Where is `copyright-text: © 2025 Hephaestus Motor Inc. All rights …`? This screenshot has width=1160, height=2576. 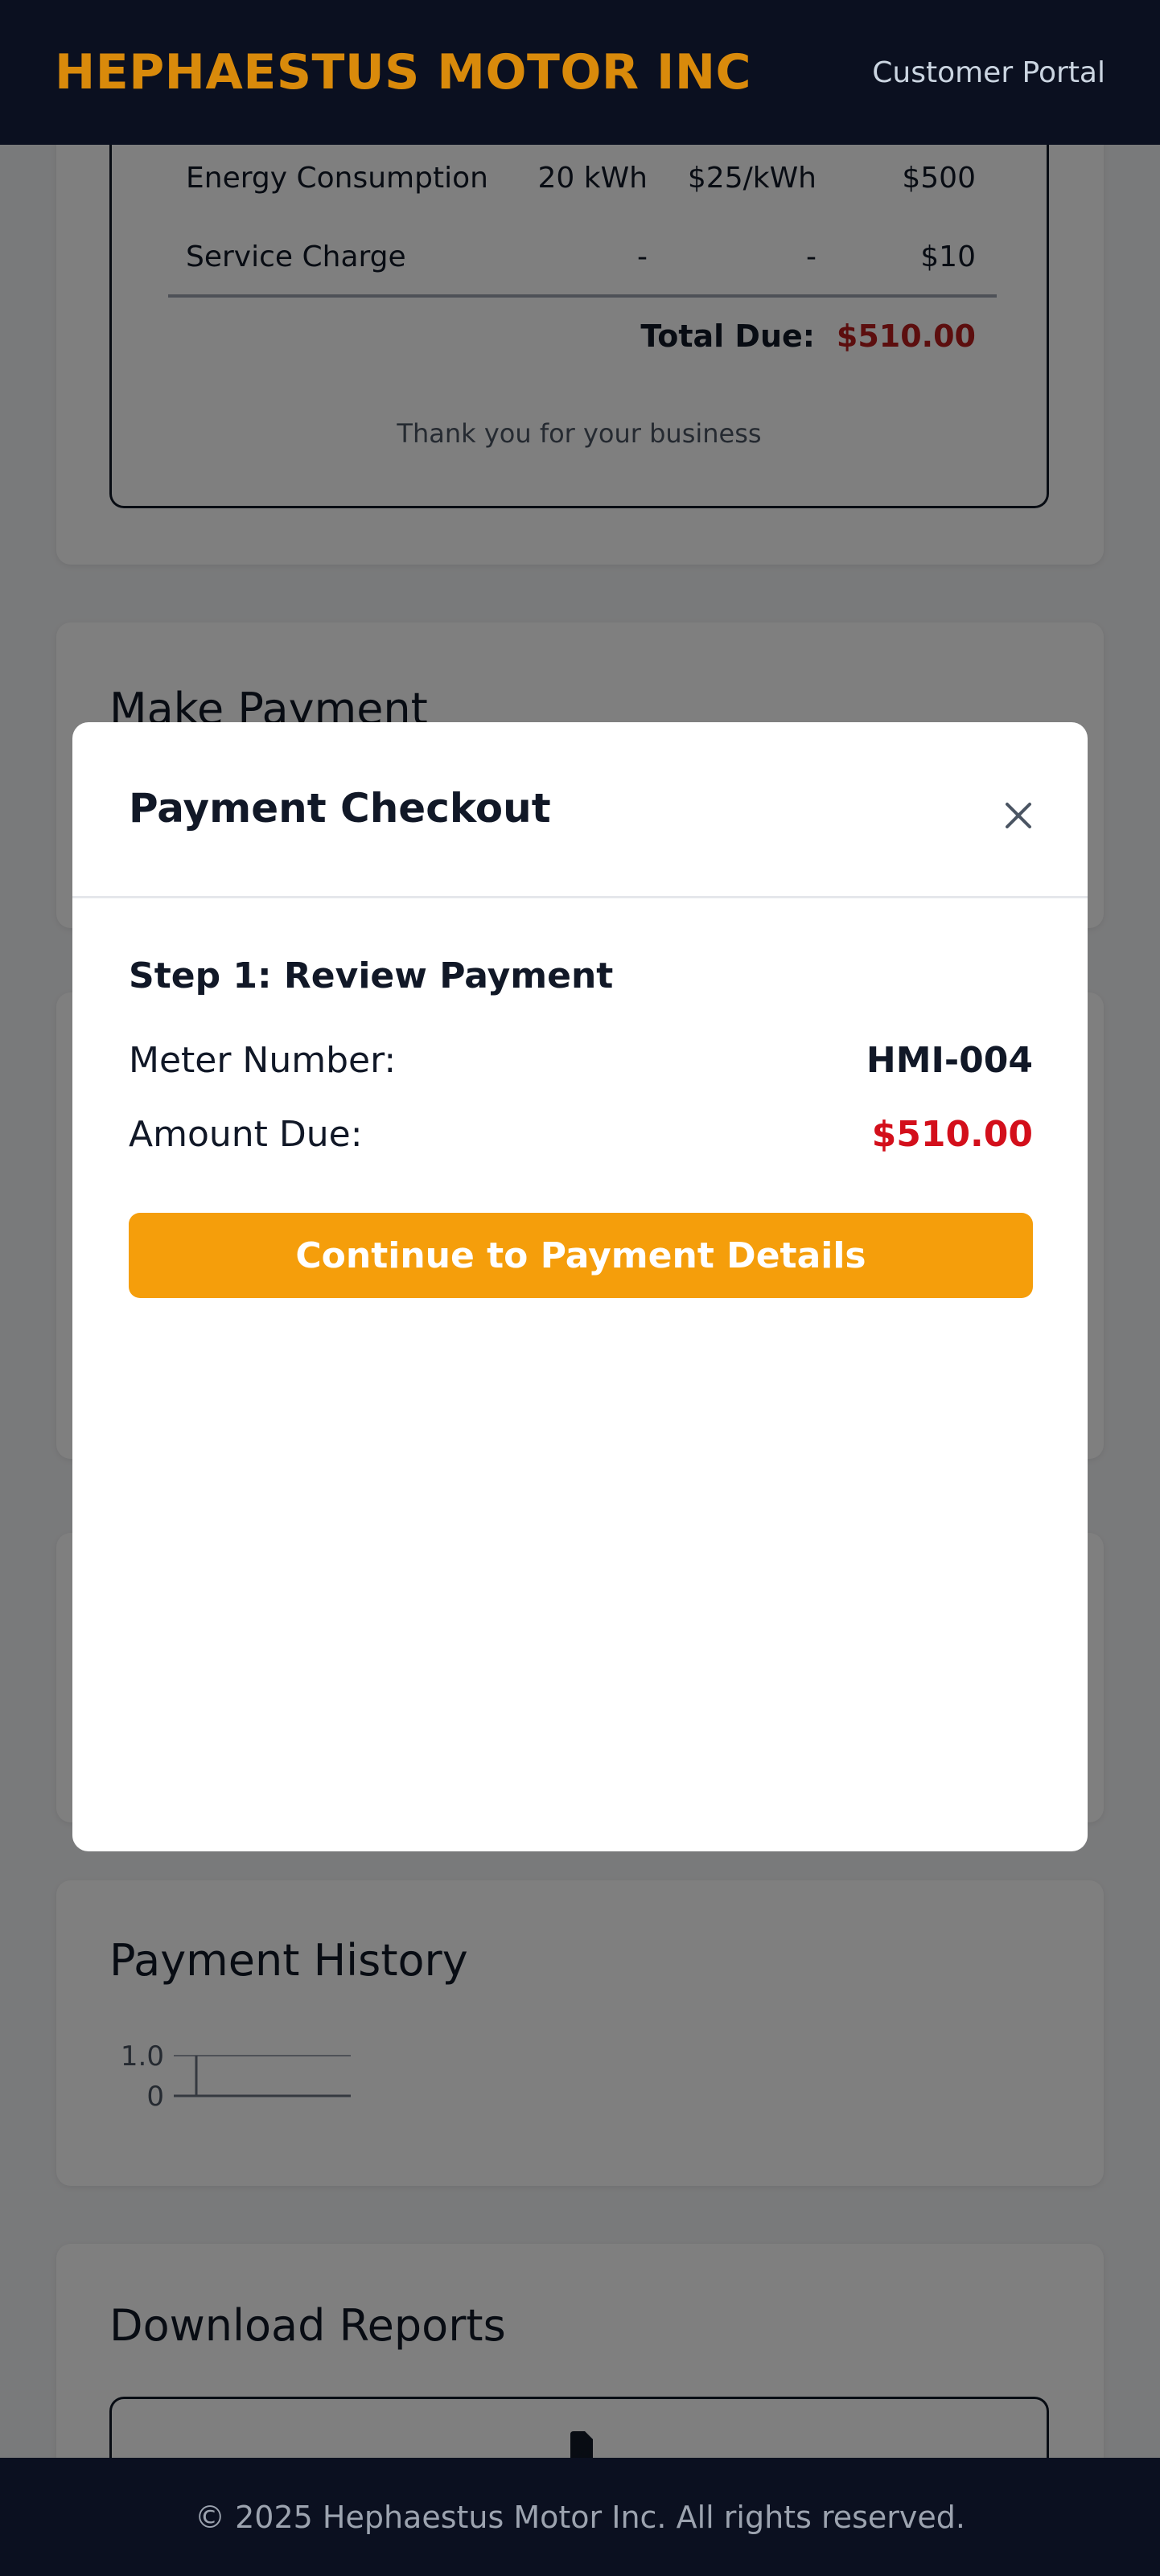 copyright-text: © 2025 Hephaestus Motor Inc. All rights … is located at coordinates (580, 2517).